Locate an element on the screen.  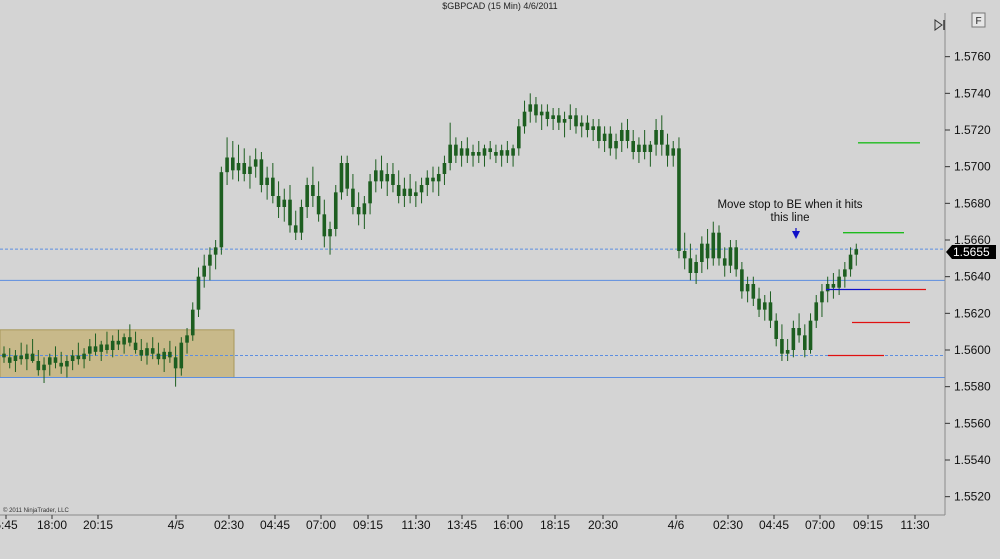
x-tick-label: 07:00 is located at coordinates (321, 525).